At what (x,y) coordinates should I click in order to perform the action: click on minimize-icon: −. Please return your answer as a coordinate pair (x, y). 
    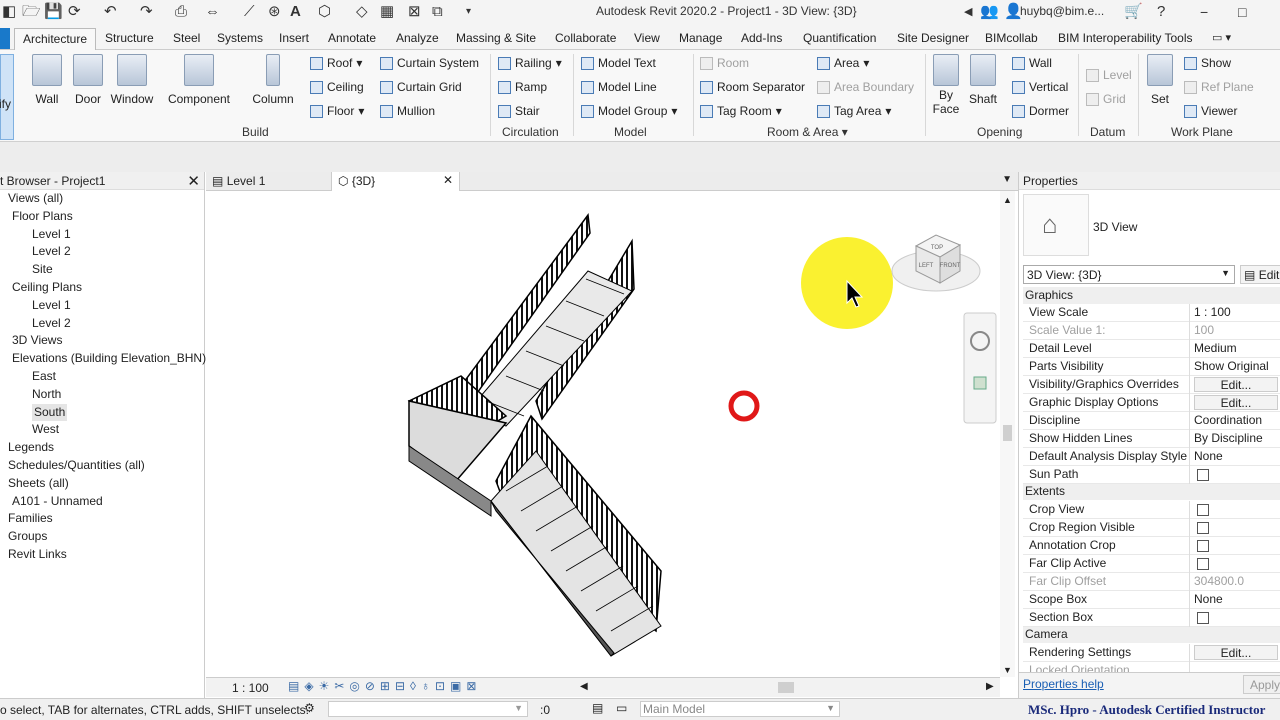
    Looking at the image, I should click on (1204, 12).